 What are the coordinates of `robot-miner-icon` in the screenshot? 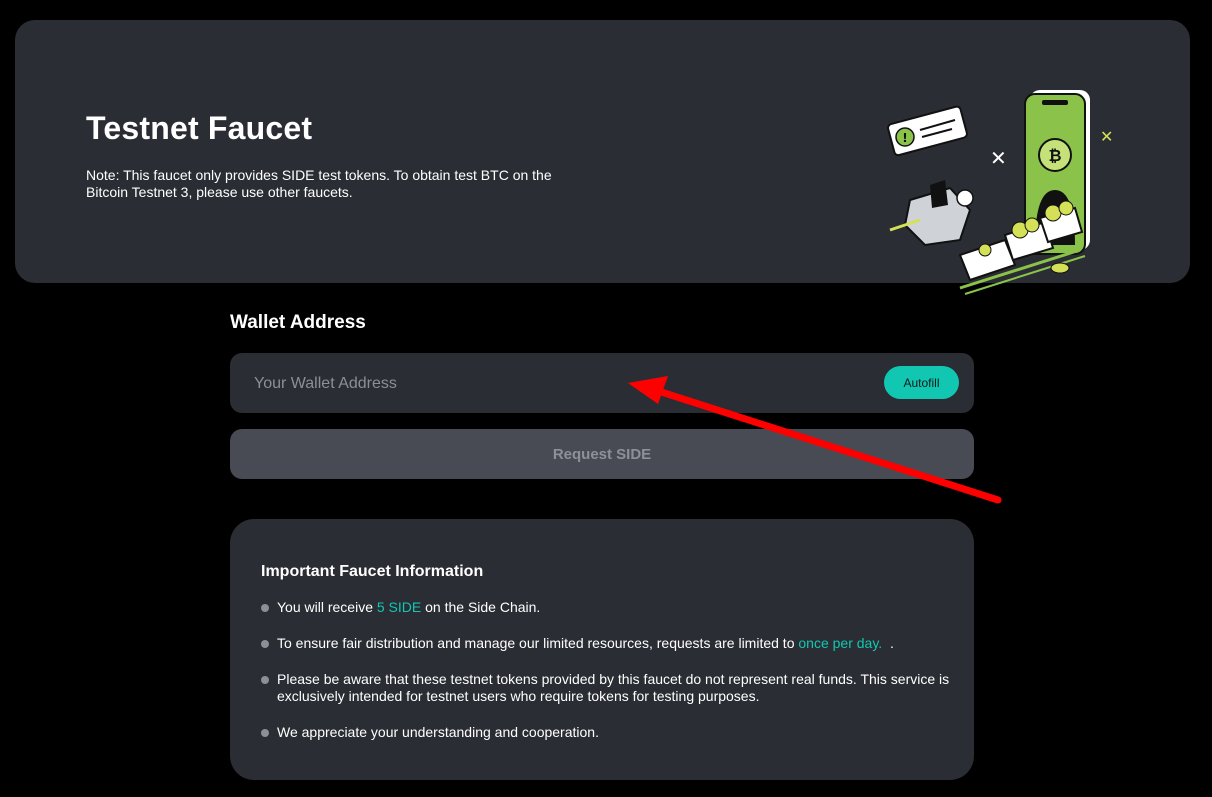 It's located at (931, 213).